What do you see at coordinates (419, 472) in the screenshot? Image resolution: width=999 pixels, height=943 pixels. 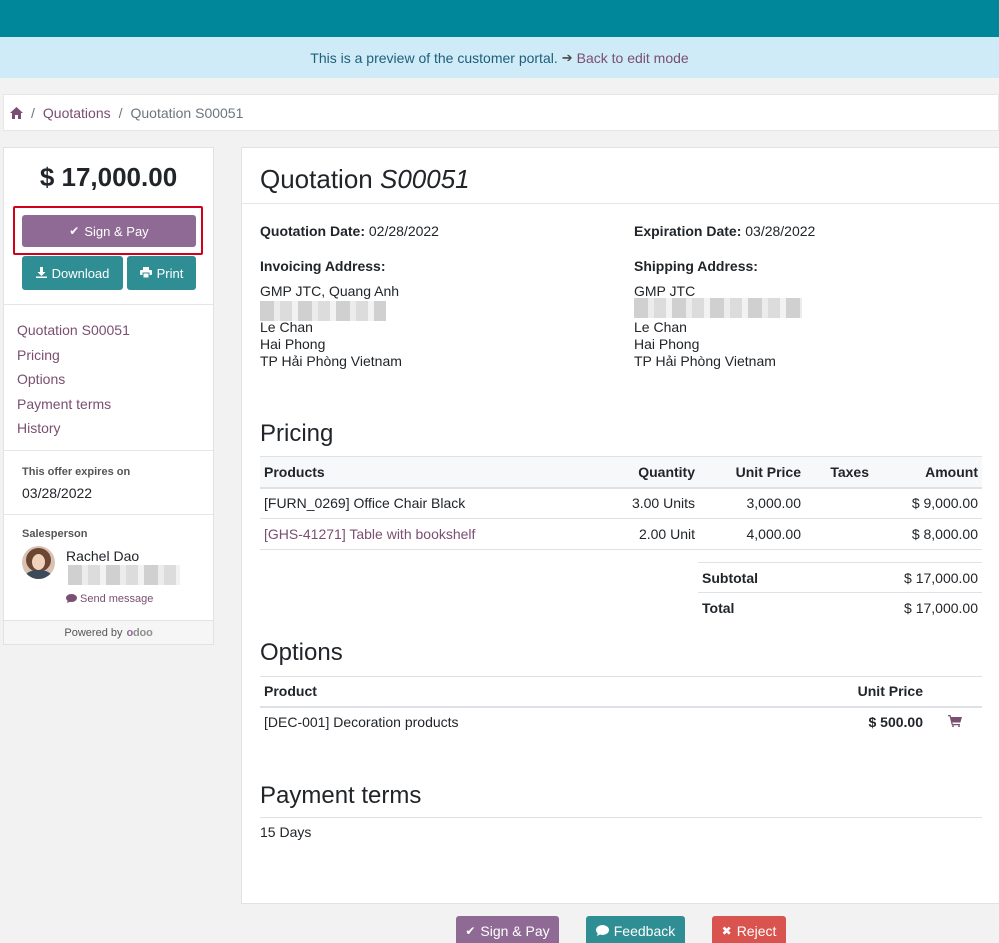 I see `column-header: Products` at bounding box center [419, 472].